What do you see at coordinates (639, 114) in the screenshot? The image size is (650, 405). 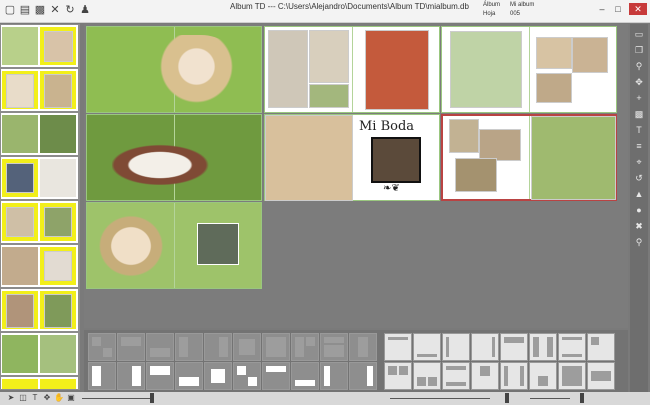 I see `image-icon: ▩` at bounding box center [639, 114].